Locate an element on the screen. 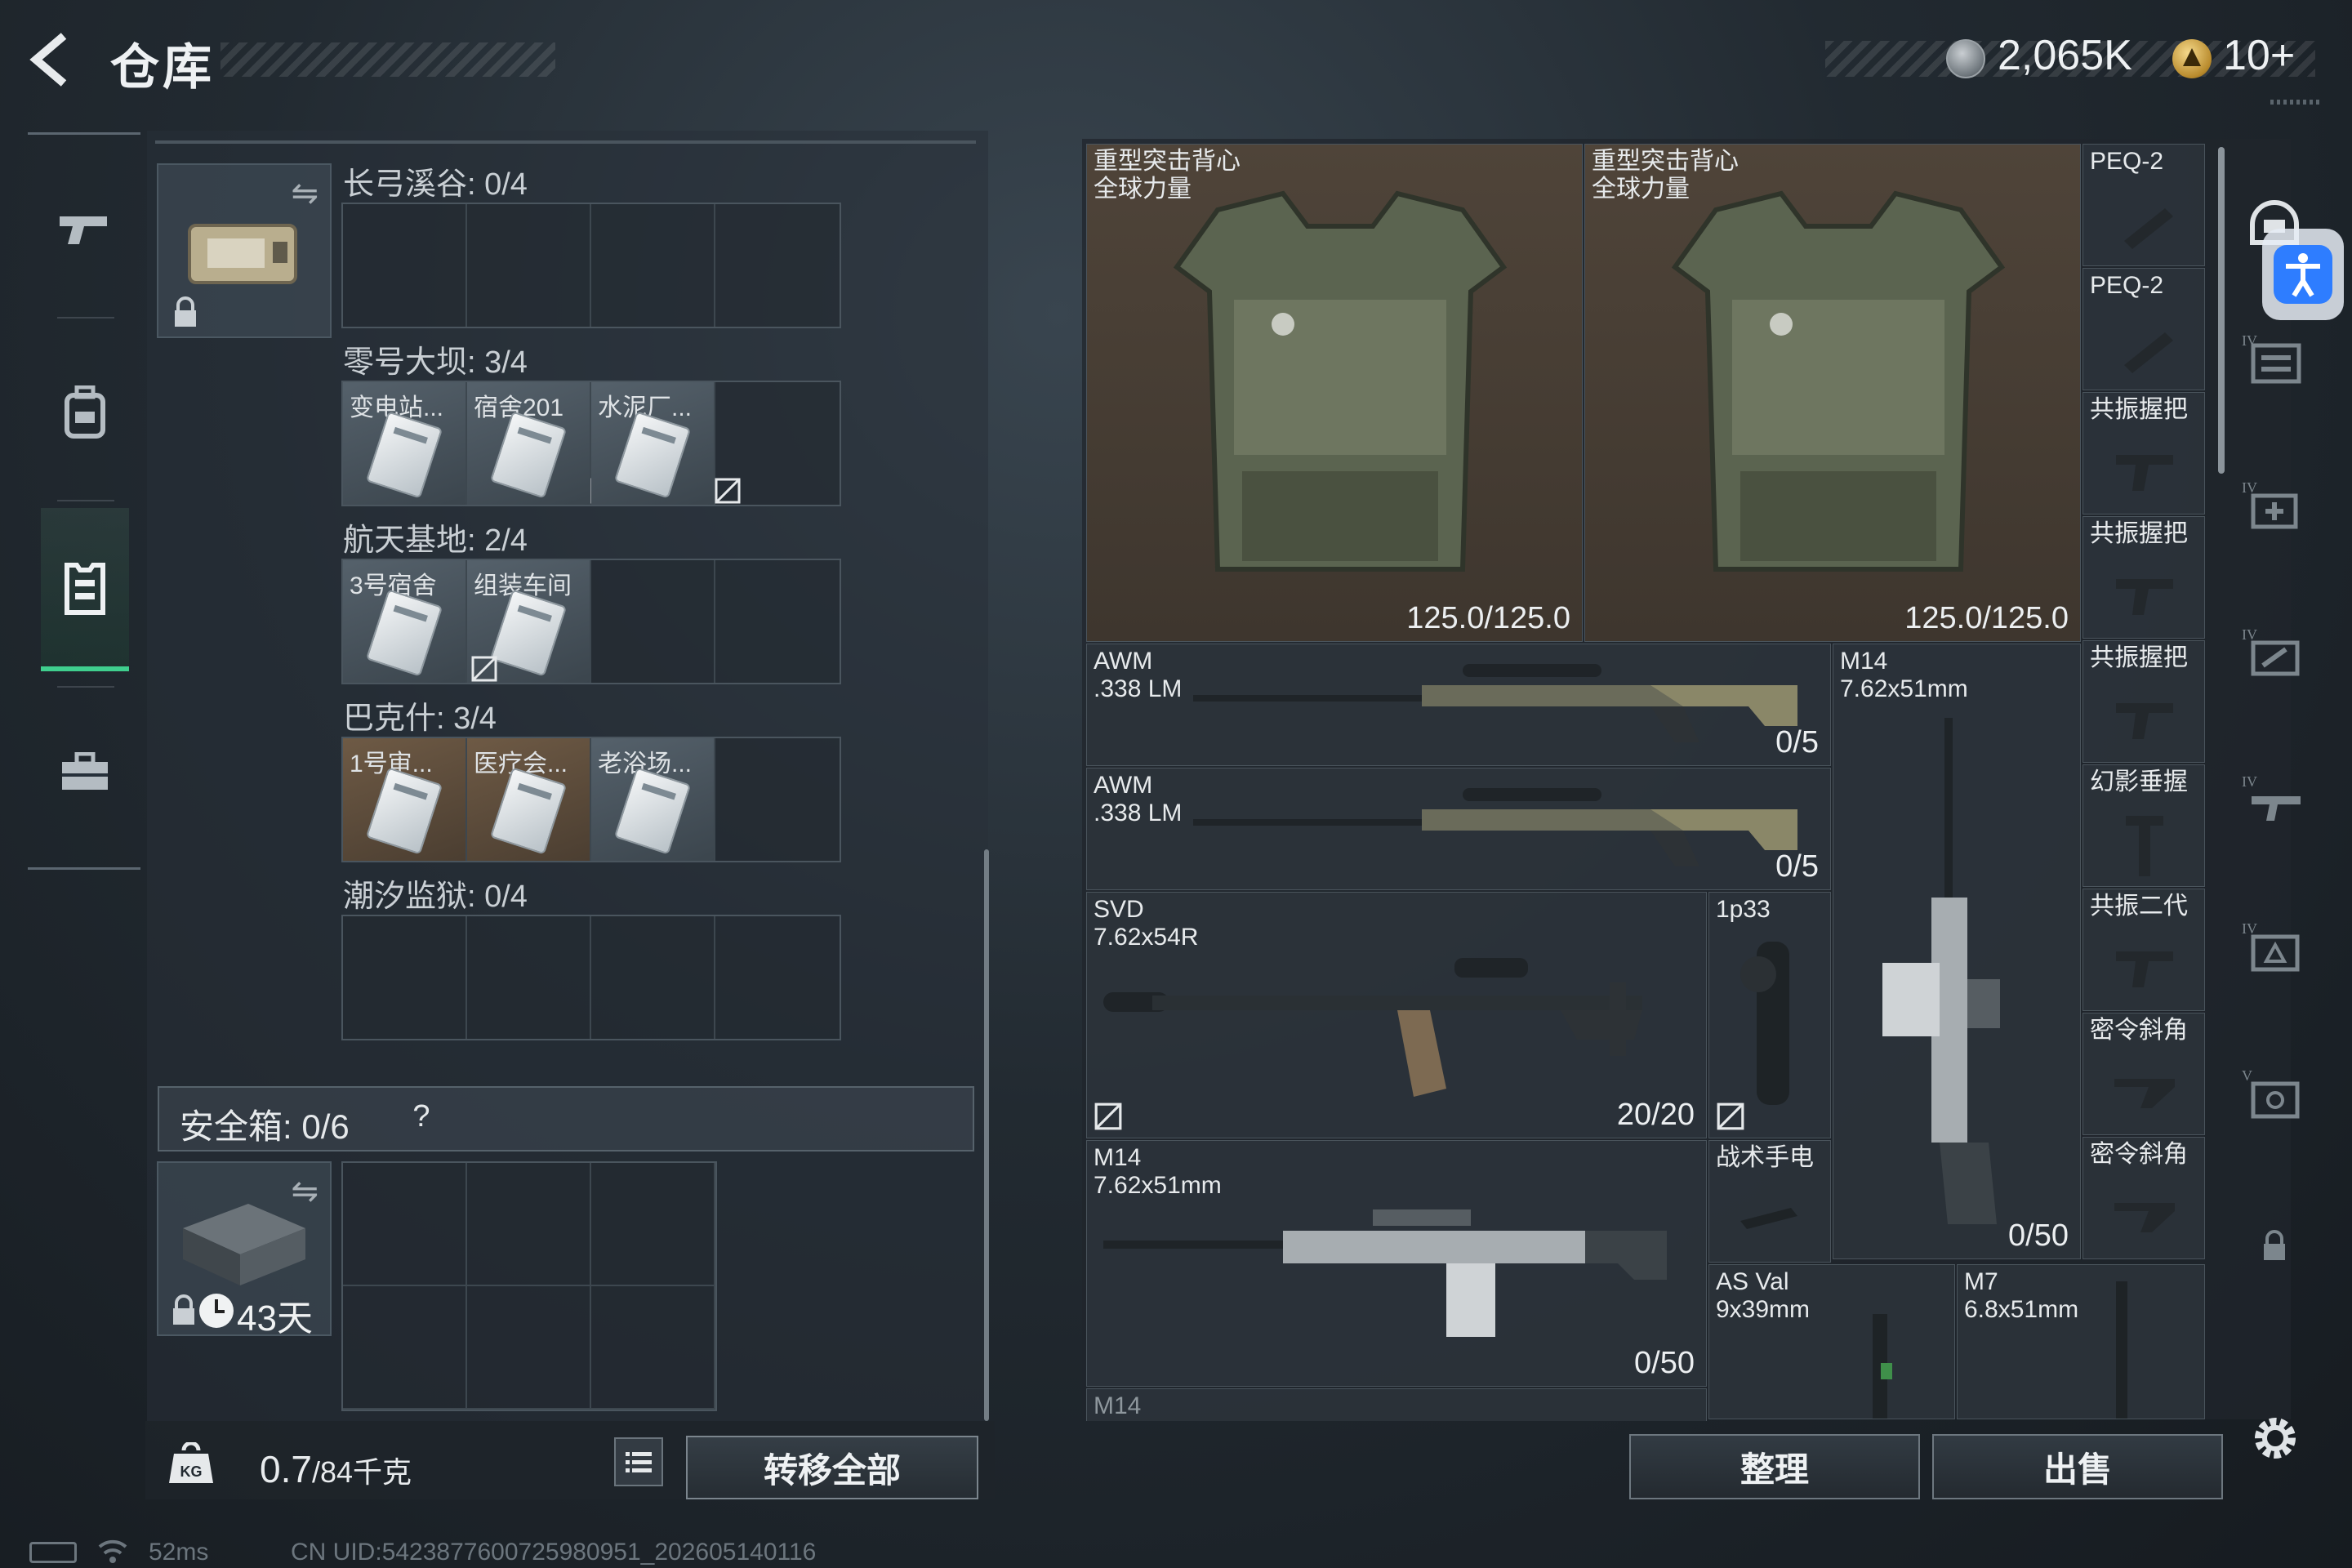  sidebar-storage-tier4: IV is located at coordinates (2274, 359).